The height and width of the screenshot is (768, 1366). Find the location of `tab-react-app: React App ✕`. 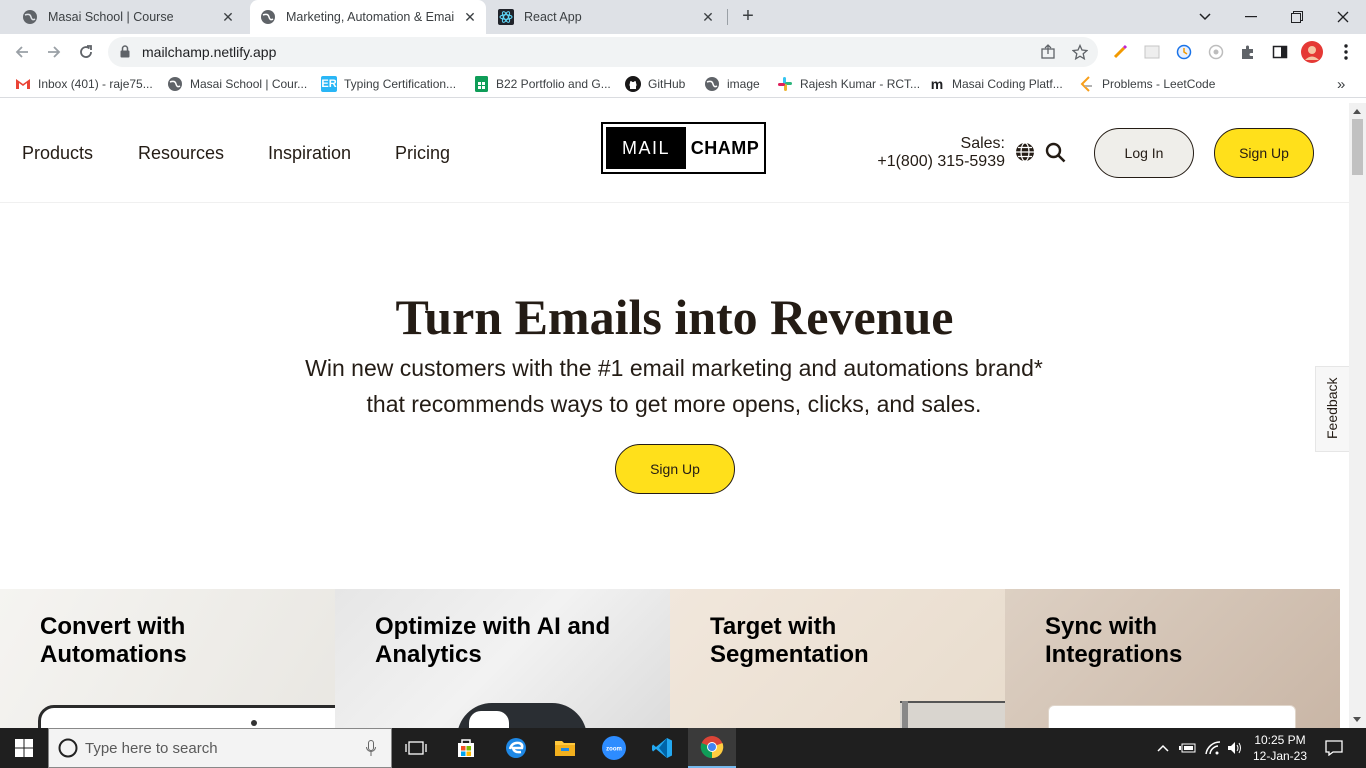

tab-react-app: React App ✕ is located at coordinates (606, 17).